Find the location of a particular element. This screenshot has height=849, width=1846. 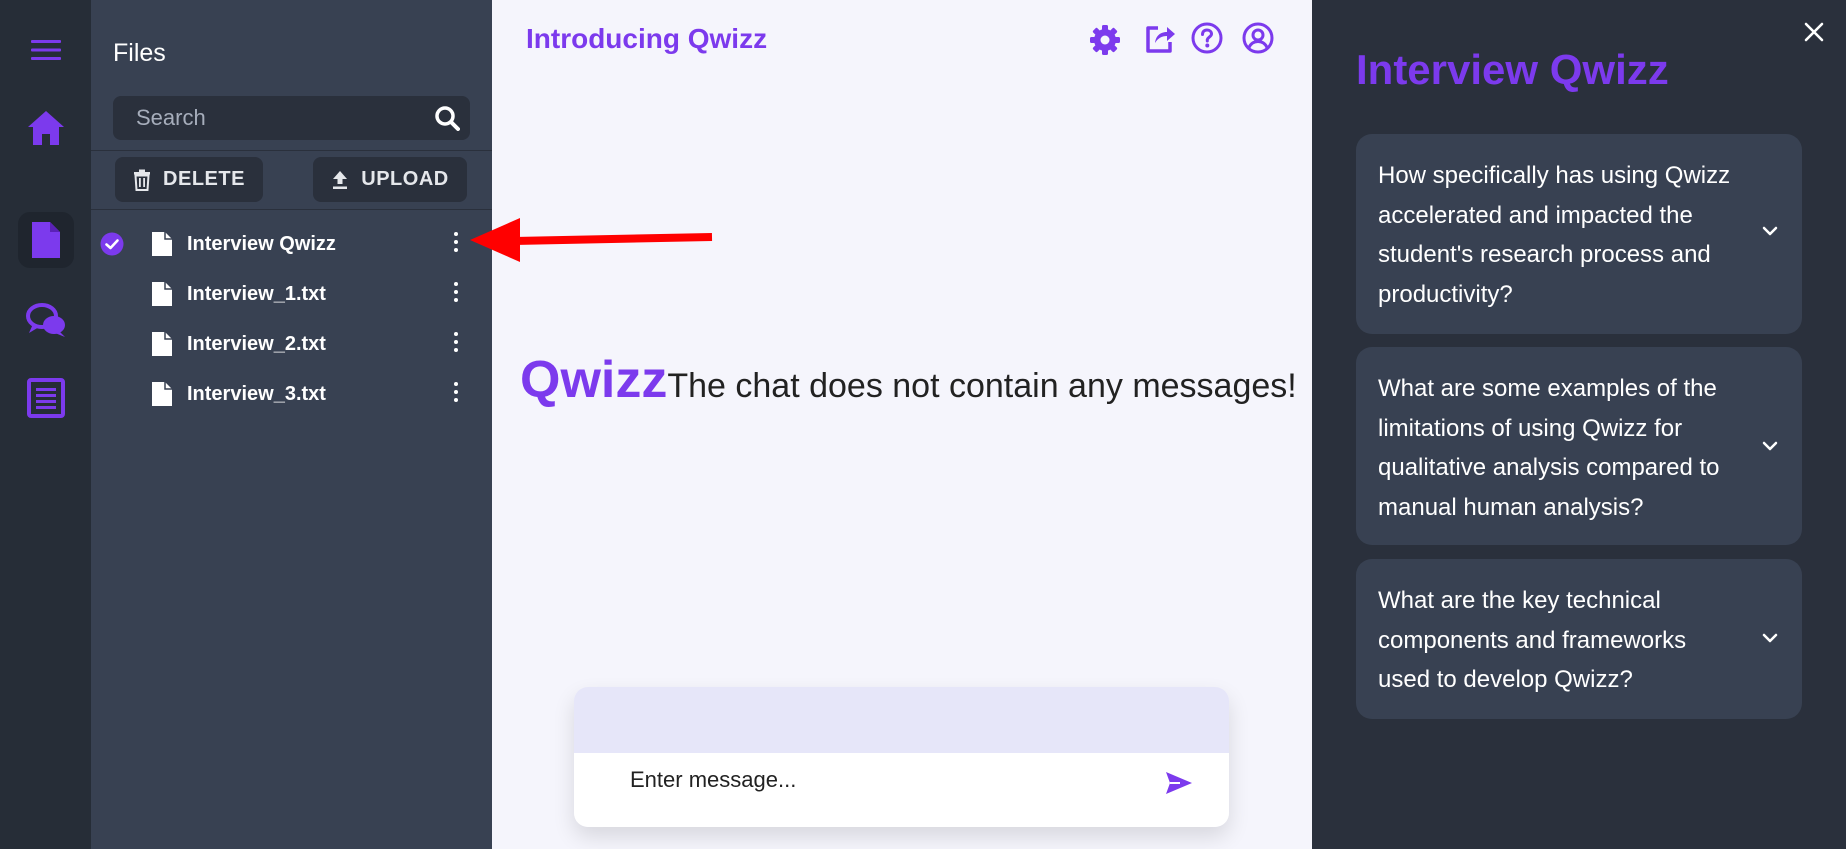

settings-icon is located at coordinates (1105, 40).